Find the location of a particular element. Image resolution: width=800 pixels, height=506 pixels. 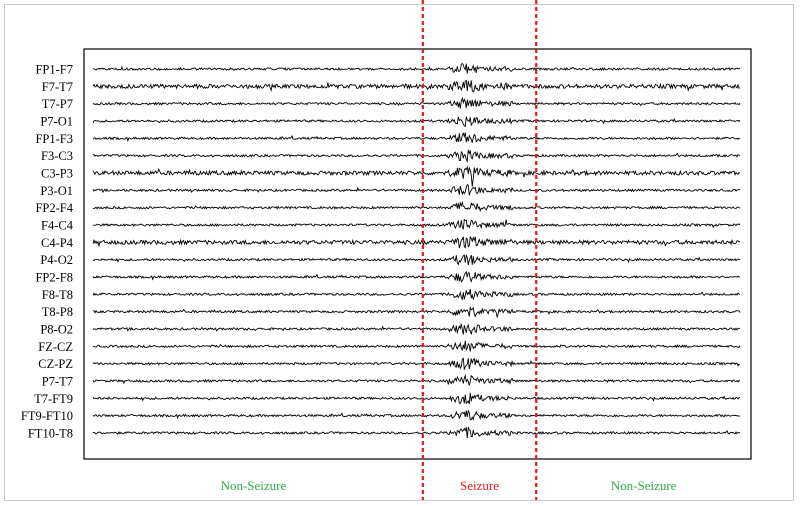

channel-label-fz-cz: FZ-CZ is located at coordinates (55, 347).